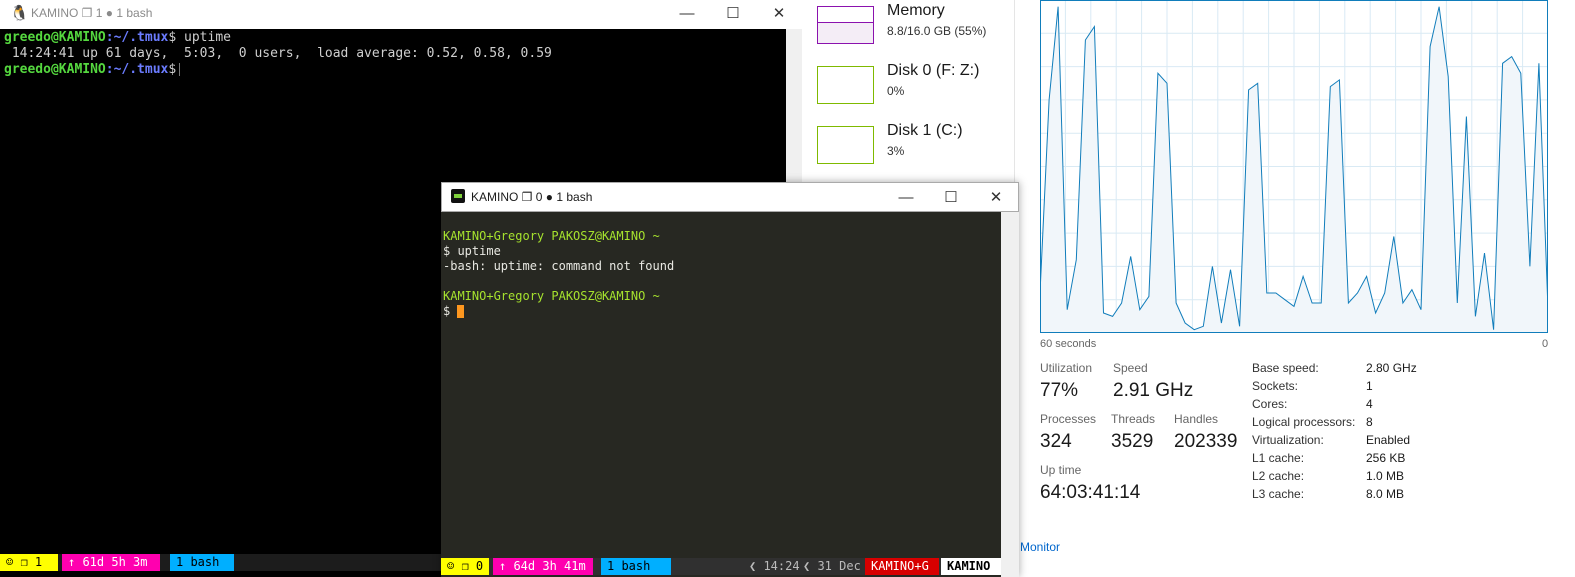 The width and height of the screenshot is (1575, 577). Describe the element at coordinates (1133, 419) in the screenshot. I see `threads-label: Threads` at that location.